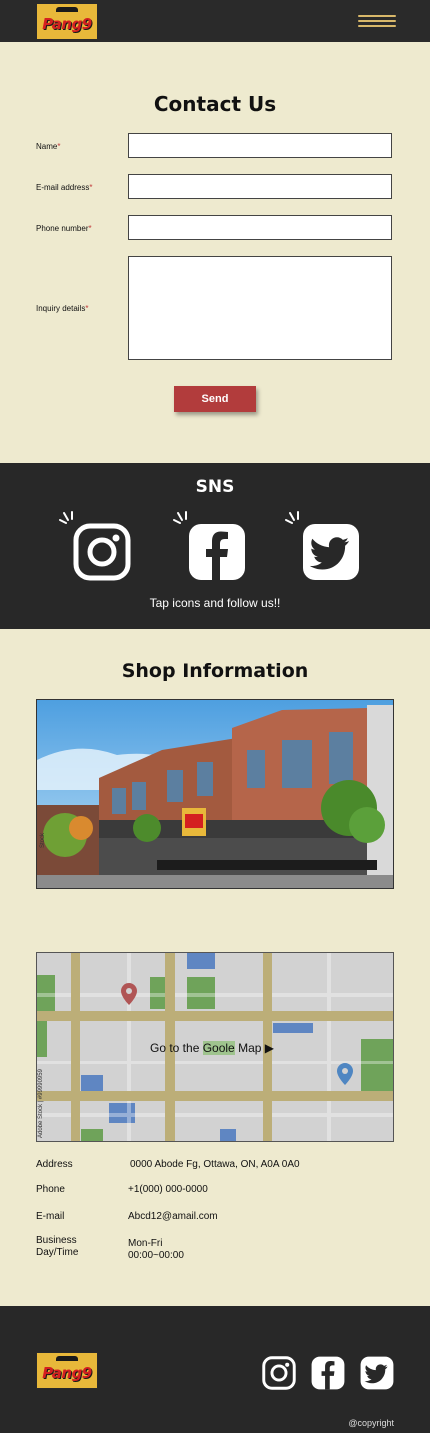  I want to click on business-hours-label: Business Day/Time, so click(57, 1246).